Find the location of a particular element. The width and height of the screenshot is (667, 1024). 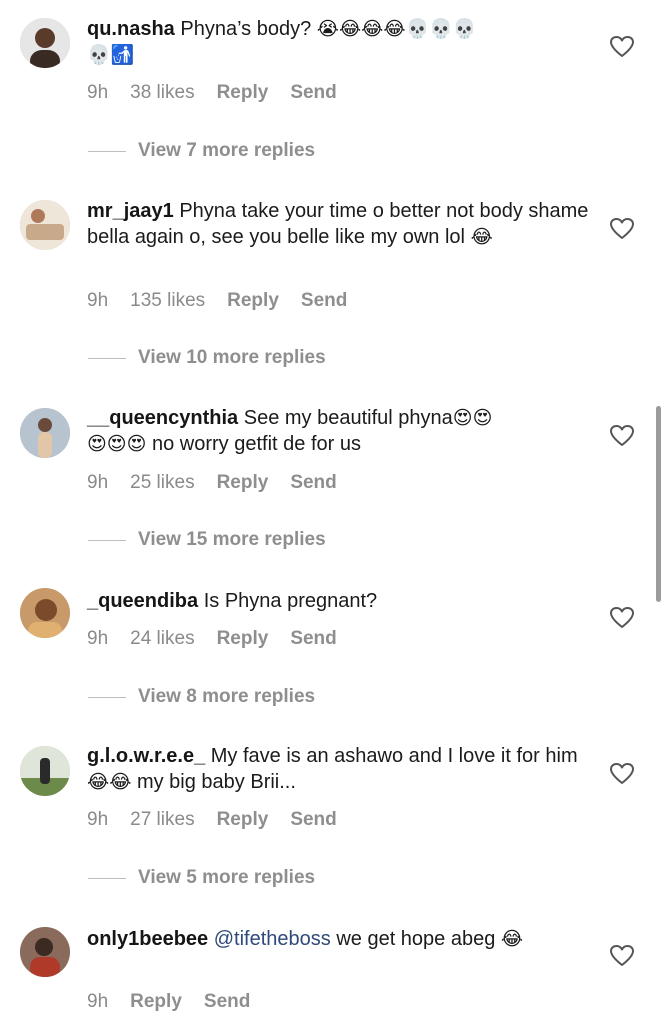

comment-meta: 9h 38 likes Reply Send is located at coordinates (223, 93).